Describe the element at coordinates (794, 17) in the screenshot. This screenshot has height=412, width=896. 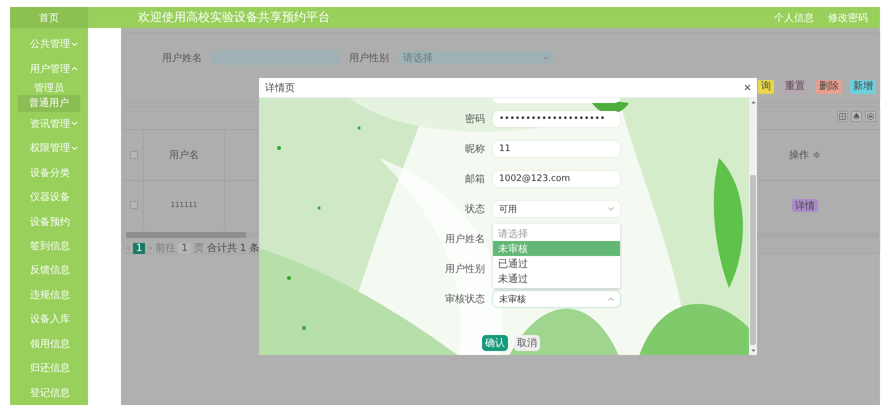
I see `header-link: 个人信息` at that location.